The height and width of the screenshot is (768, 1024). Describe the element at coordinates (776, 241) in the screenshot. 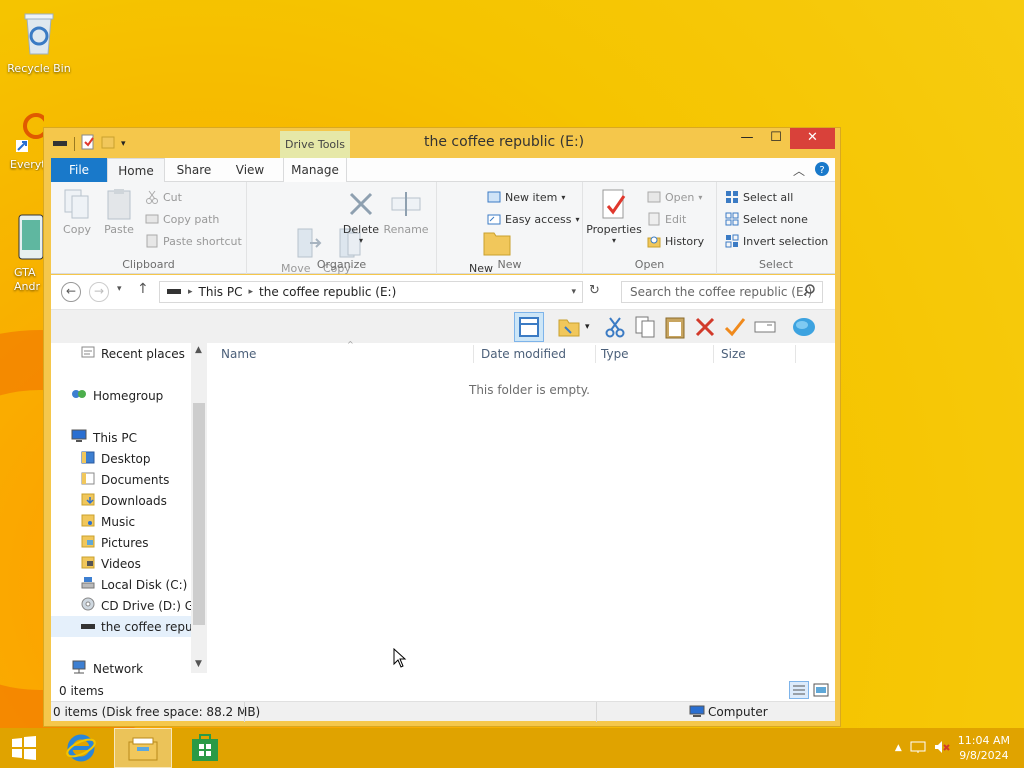

I see `invert-selection-button: Invert selection` at that location.